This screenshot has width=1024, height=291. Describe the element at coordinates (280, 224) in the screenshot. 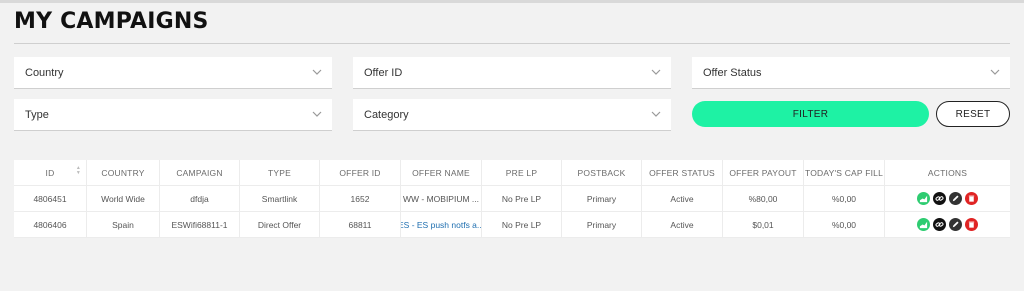

I see `cell-type: Direct Offer` at that location.